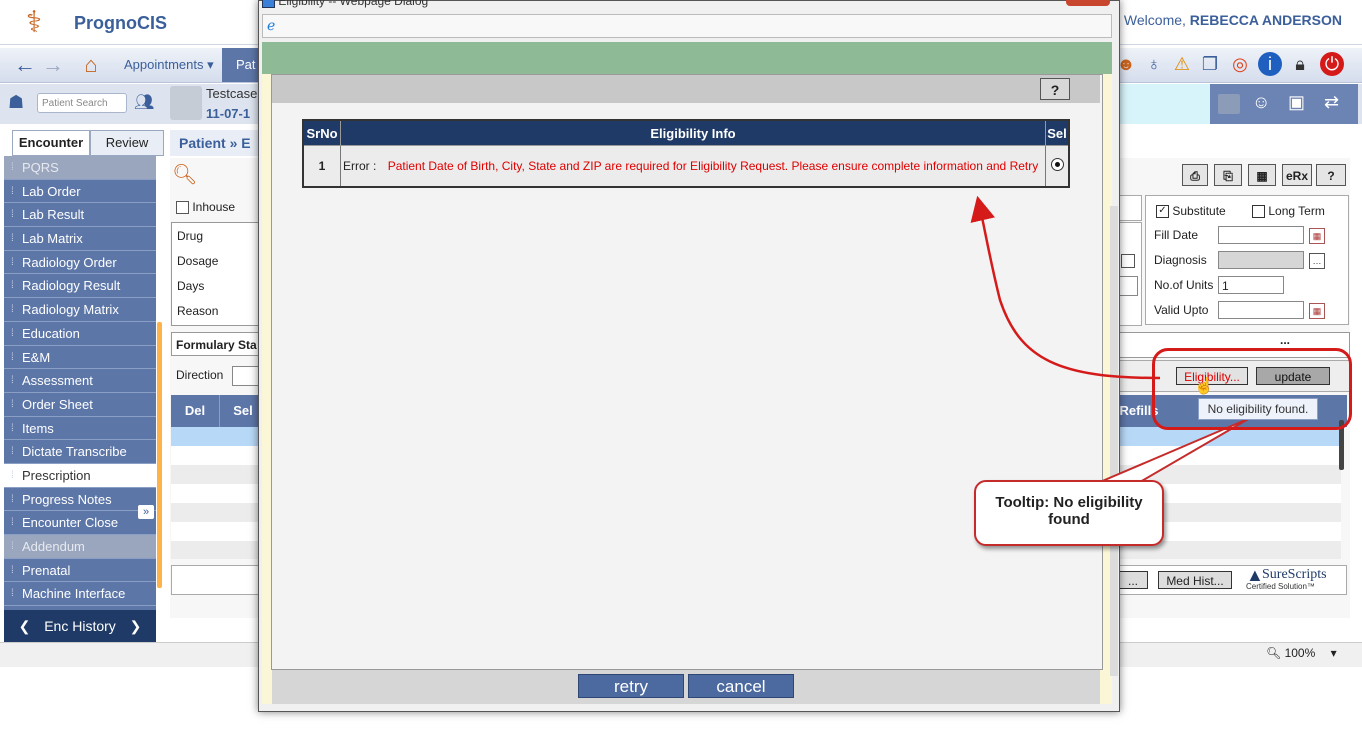  What do you see at coordinates (1258, 409) in the screenshot?
I see `no-eligibility-tooltip: No eligibility found.` at bounding box center [1258, 409].